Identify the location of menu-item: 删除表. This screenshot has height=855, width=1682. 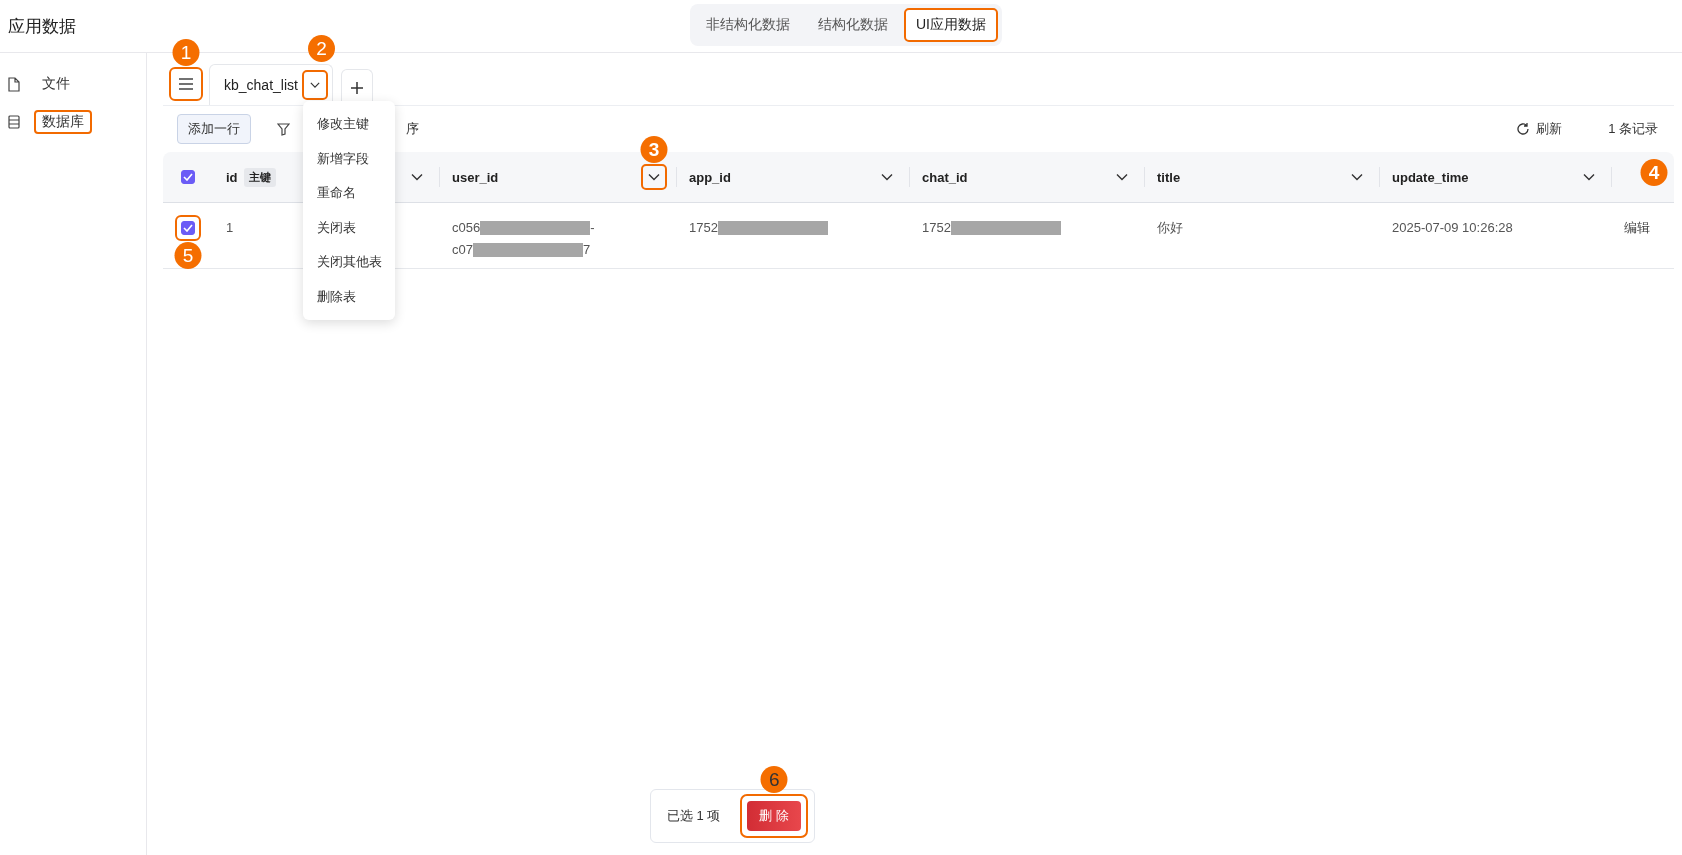
(349, 296).